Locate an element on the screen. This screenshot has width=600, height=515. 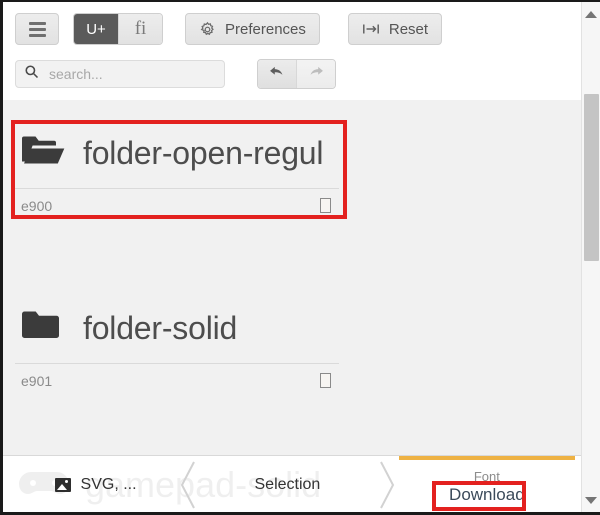
hamburger-icon is located at coordinates (37, 29).